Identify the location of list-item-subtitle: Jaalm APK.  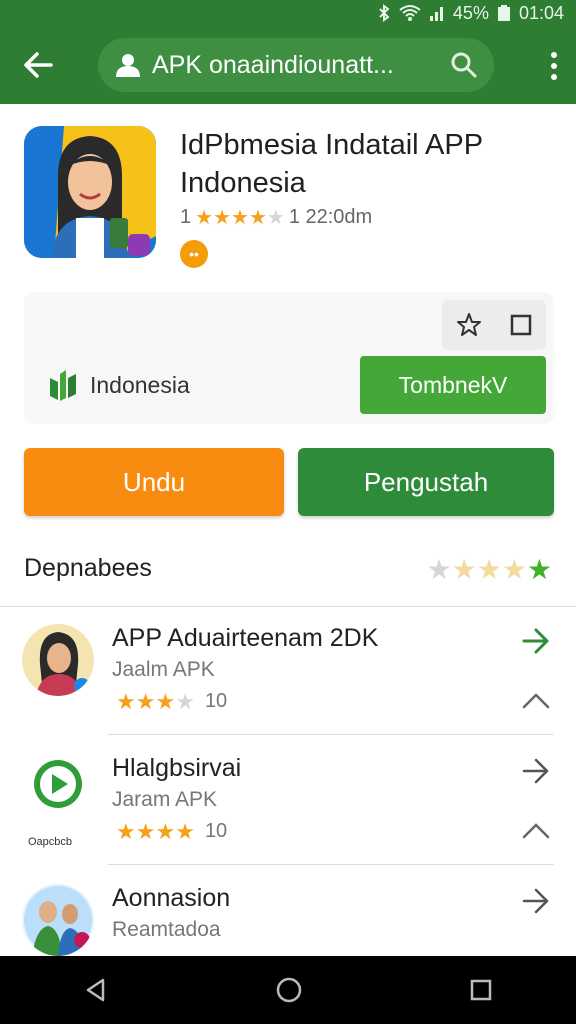
(163, 669).